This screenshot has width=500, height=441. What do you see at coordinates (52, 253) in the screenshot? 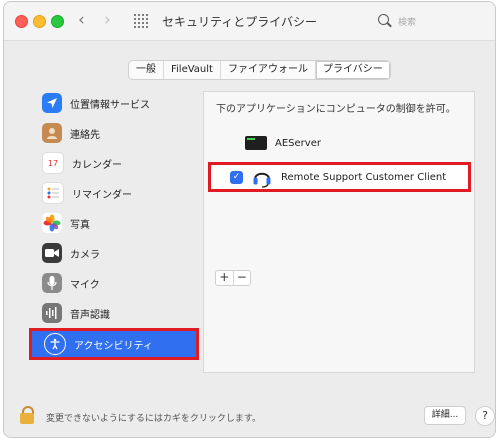
I see `camera-icon` at bounding box center [52, 253].